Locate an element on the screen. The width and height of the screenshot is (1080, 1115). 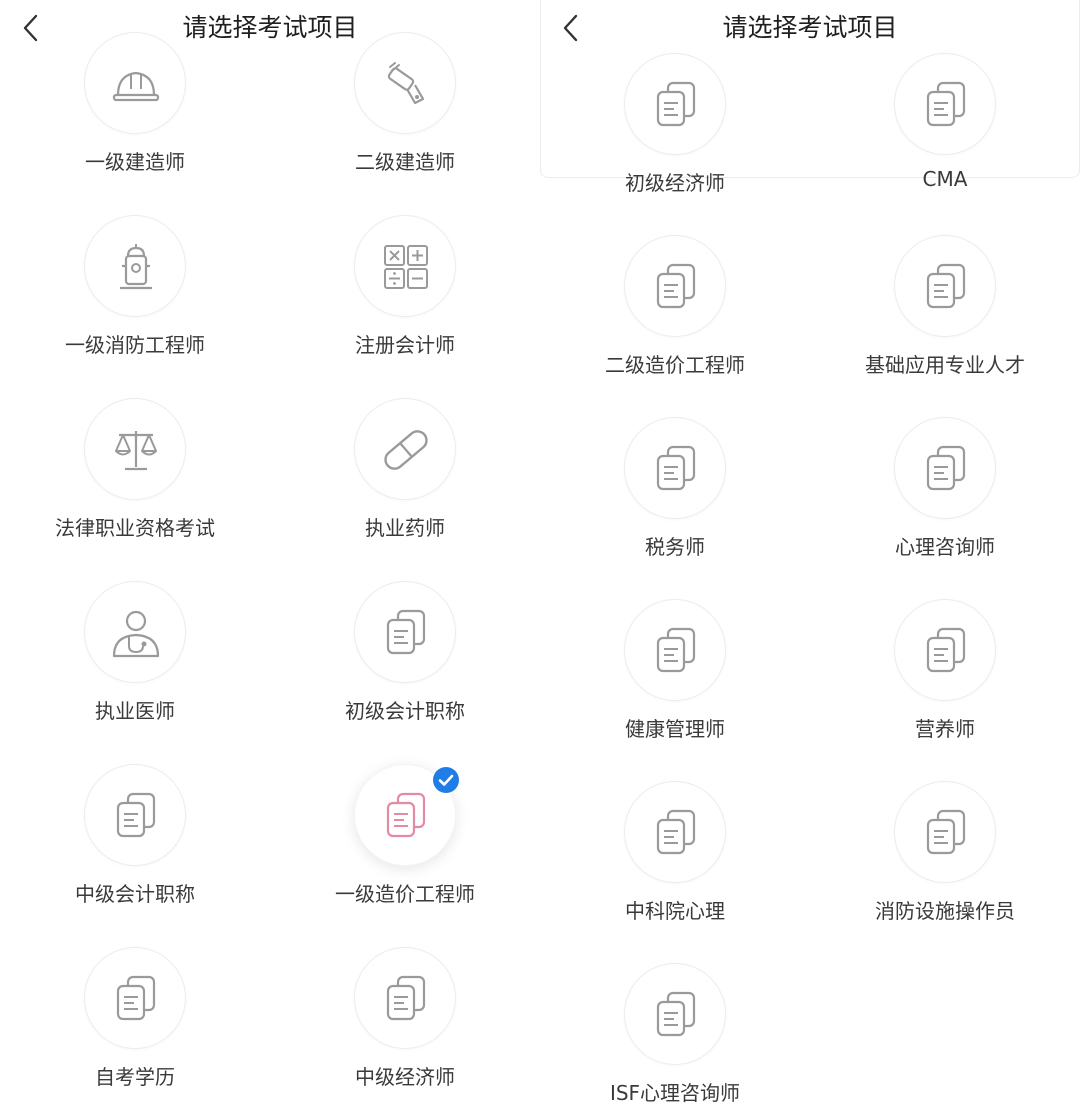
fire-hydrant-icon is located at coordinates (136, 267).